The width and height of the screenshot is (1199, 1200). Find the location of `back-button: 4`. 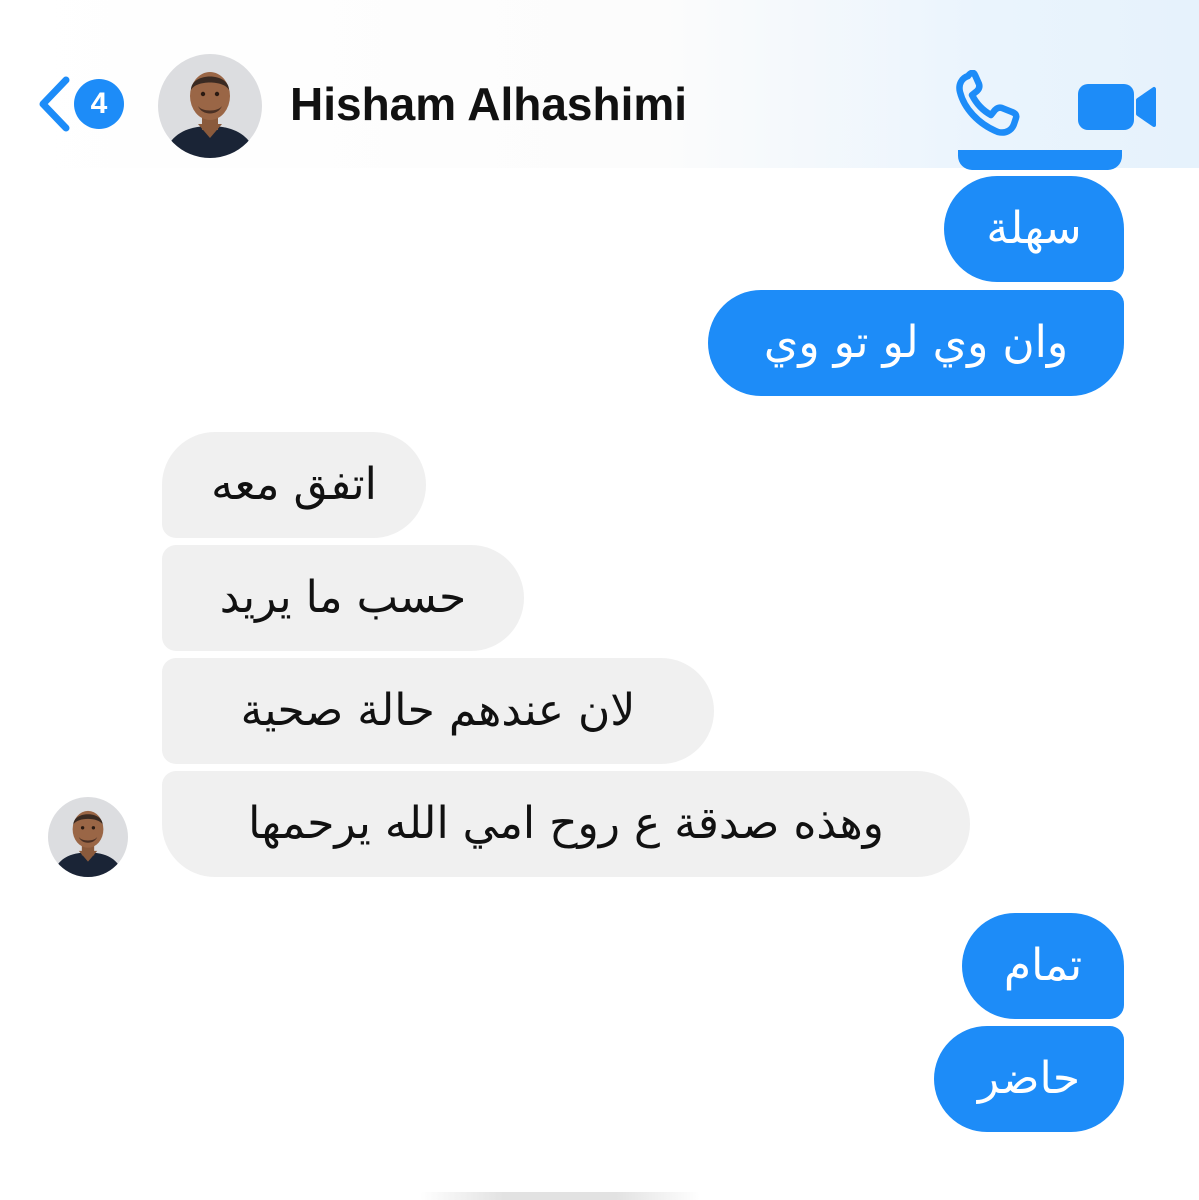

back-button: 4 is located at coordinates (78, 104).